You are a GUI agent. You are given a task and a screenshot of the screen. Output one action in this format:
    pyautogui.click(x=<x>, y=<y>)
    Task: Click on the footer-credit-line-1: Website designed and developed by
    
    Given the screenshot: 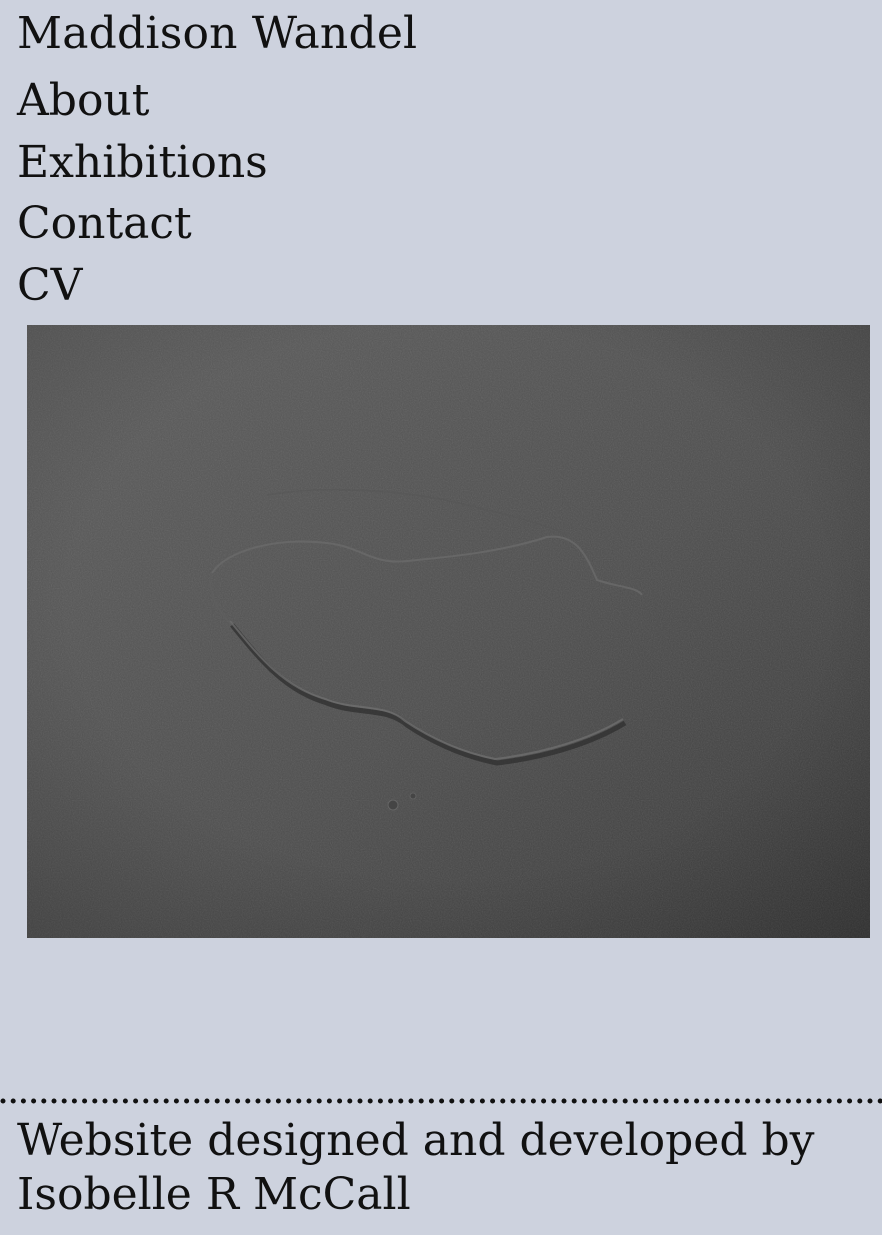 What is the action you would take?
    pyautogui.click(x=416, y=1140)
    